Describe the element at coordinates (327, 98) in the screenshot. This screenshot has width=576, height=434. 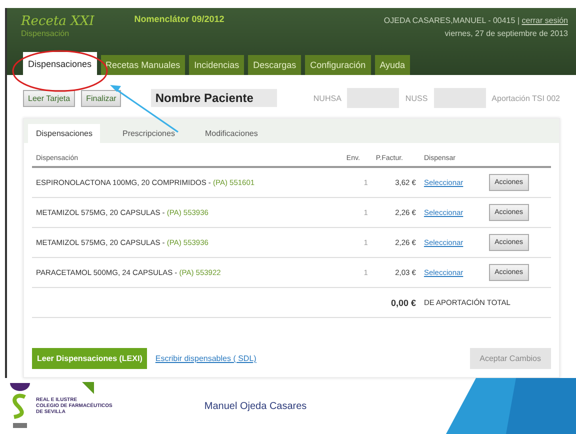
I see `nuhsa-label: NUHSA` at that location.